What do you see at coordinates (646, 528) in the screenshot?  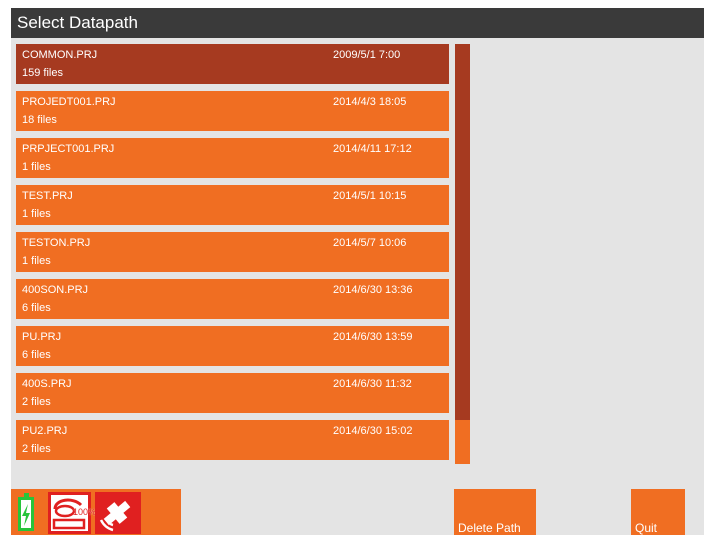 I see `quit-label: Quit` at bounding box center [646, 528].